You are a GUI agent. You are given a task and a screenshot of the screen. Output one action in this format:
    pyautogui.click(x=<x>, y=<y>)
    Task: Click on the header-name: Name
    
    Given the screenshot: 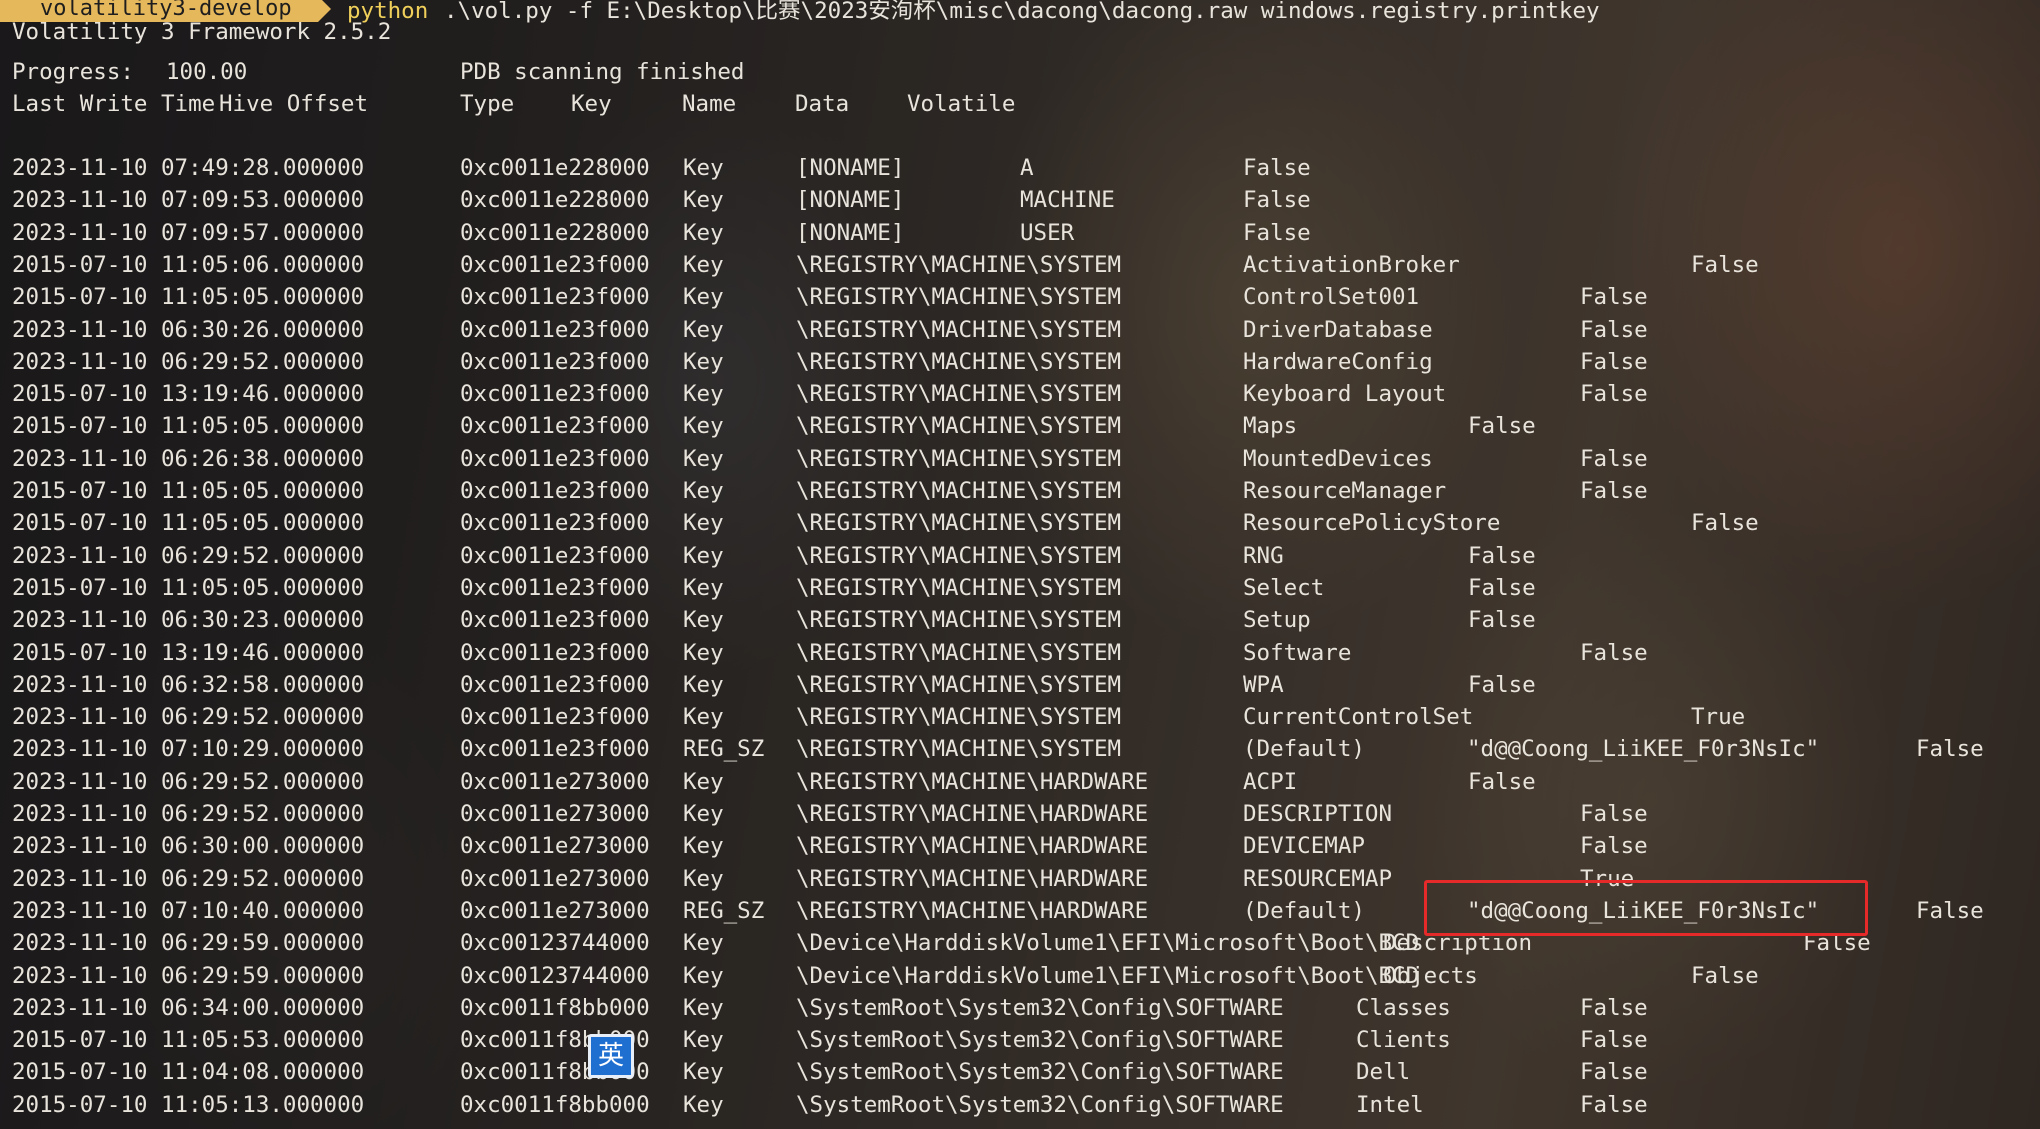 What is the action you would take?
    pyautogui.click(x=709, y=104)
    